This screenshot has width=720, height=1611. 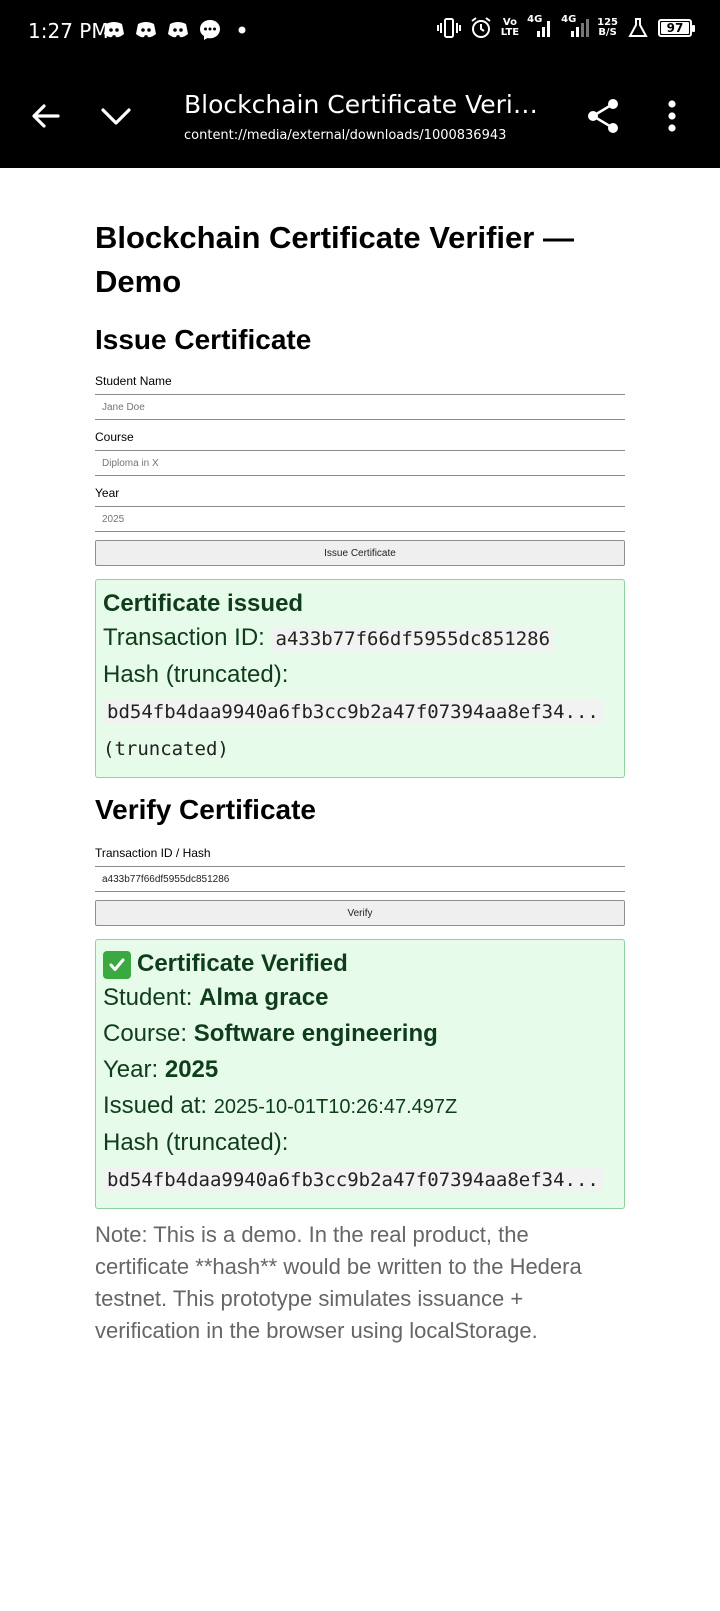 I want to click on vibrate-icon, so click(x=448, y=28).